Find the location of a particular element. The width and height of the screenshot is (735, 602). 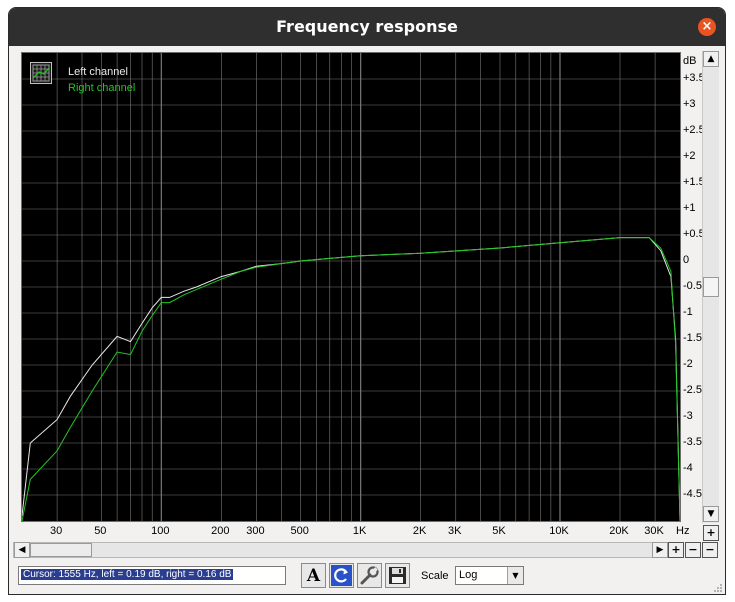

scale-selected-value: Log is located at coordinates (468, 575).